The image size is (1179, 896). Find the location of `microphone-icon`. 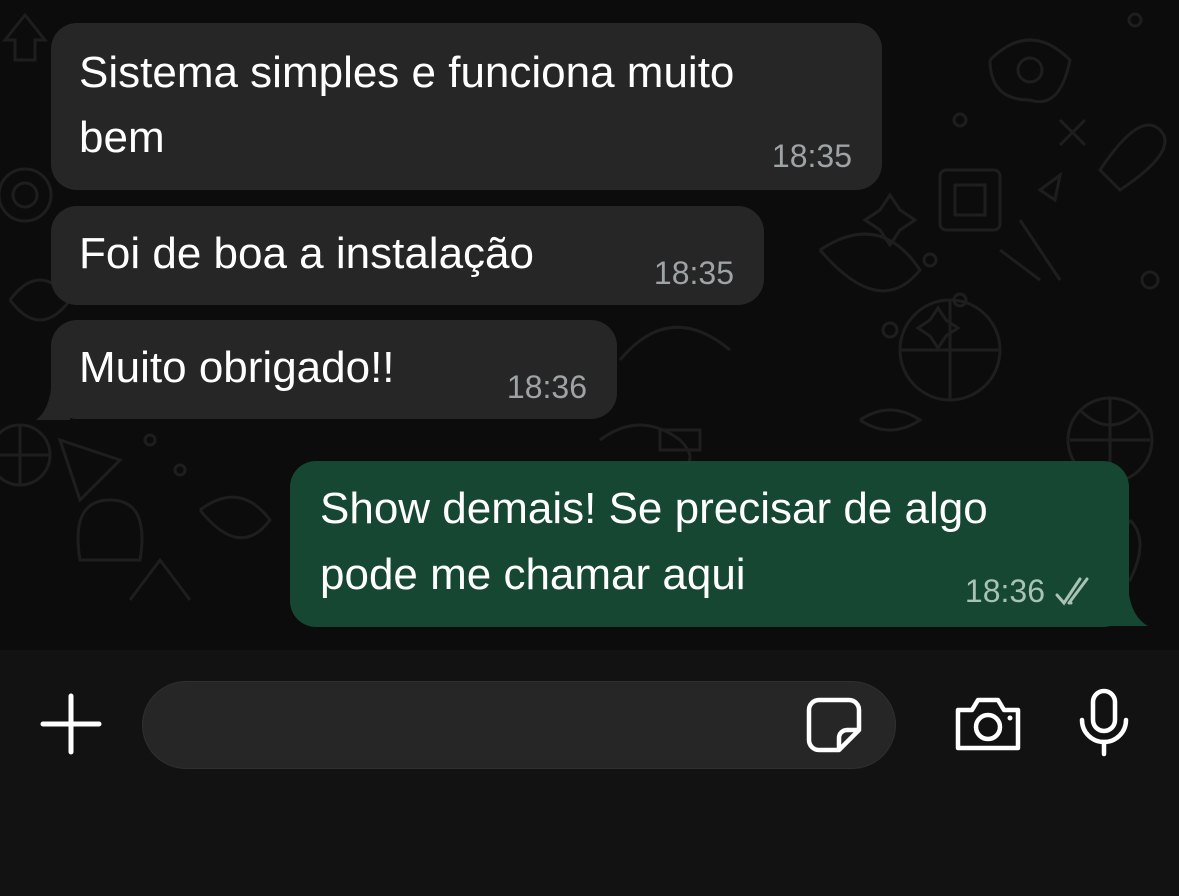

microphone-icon is located at coordinates (1104, 723).